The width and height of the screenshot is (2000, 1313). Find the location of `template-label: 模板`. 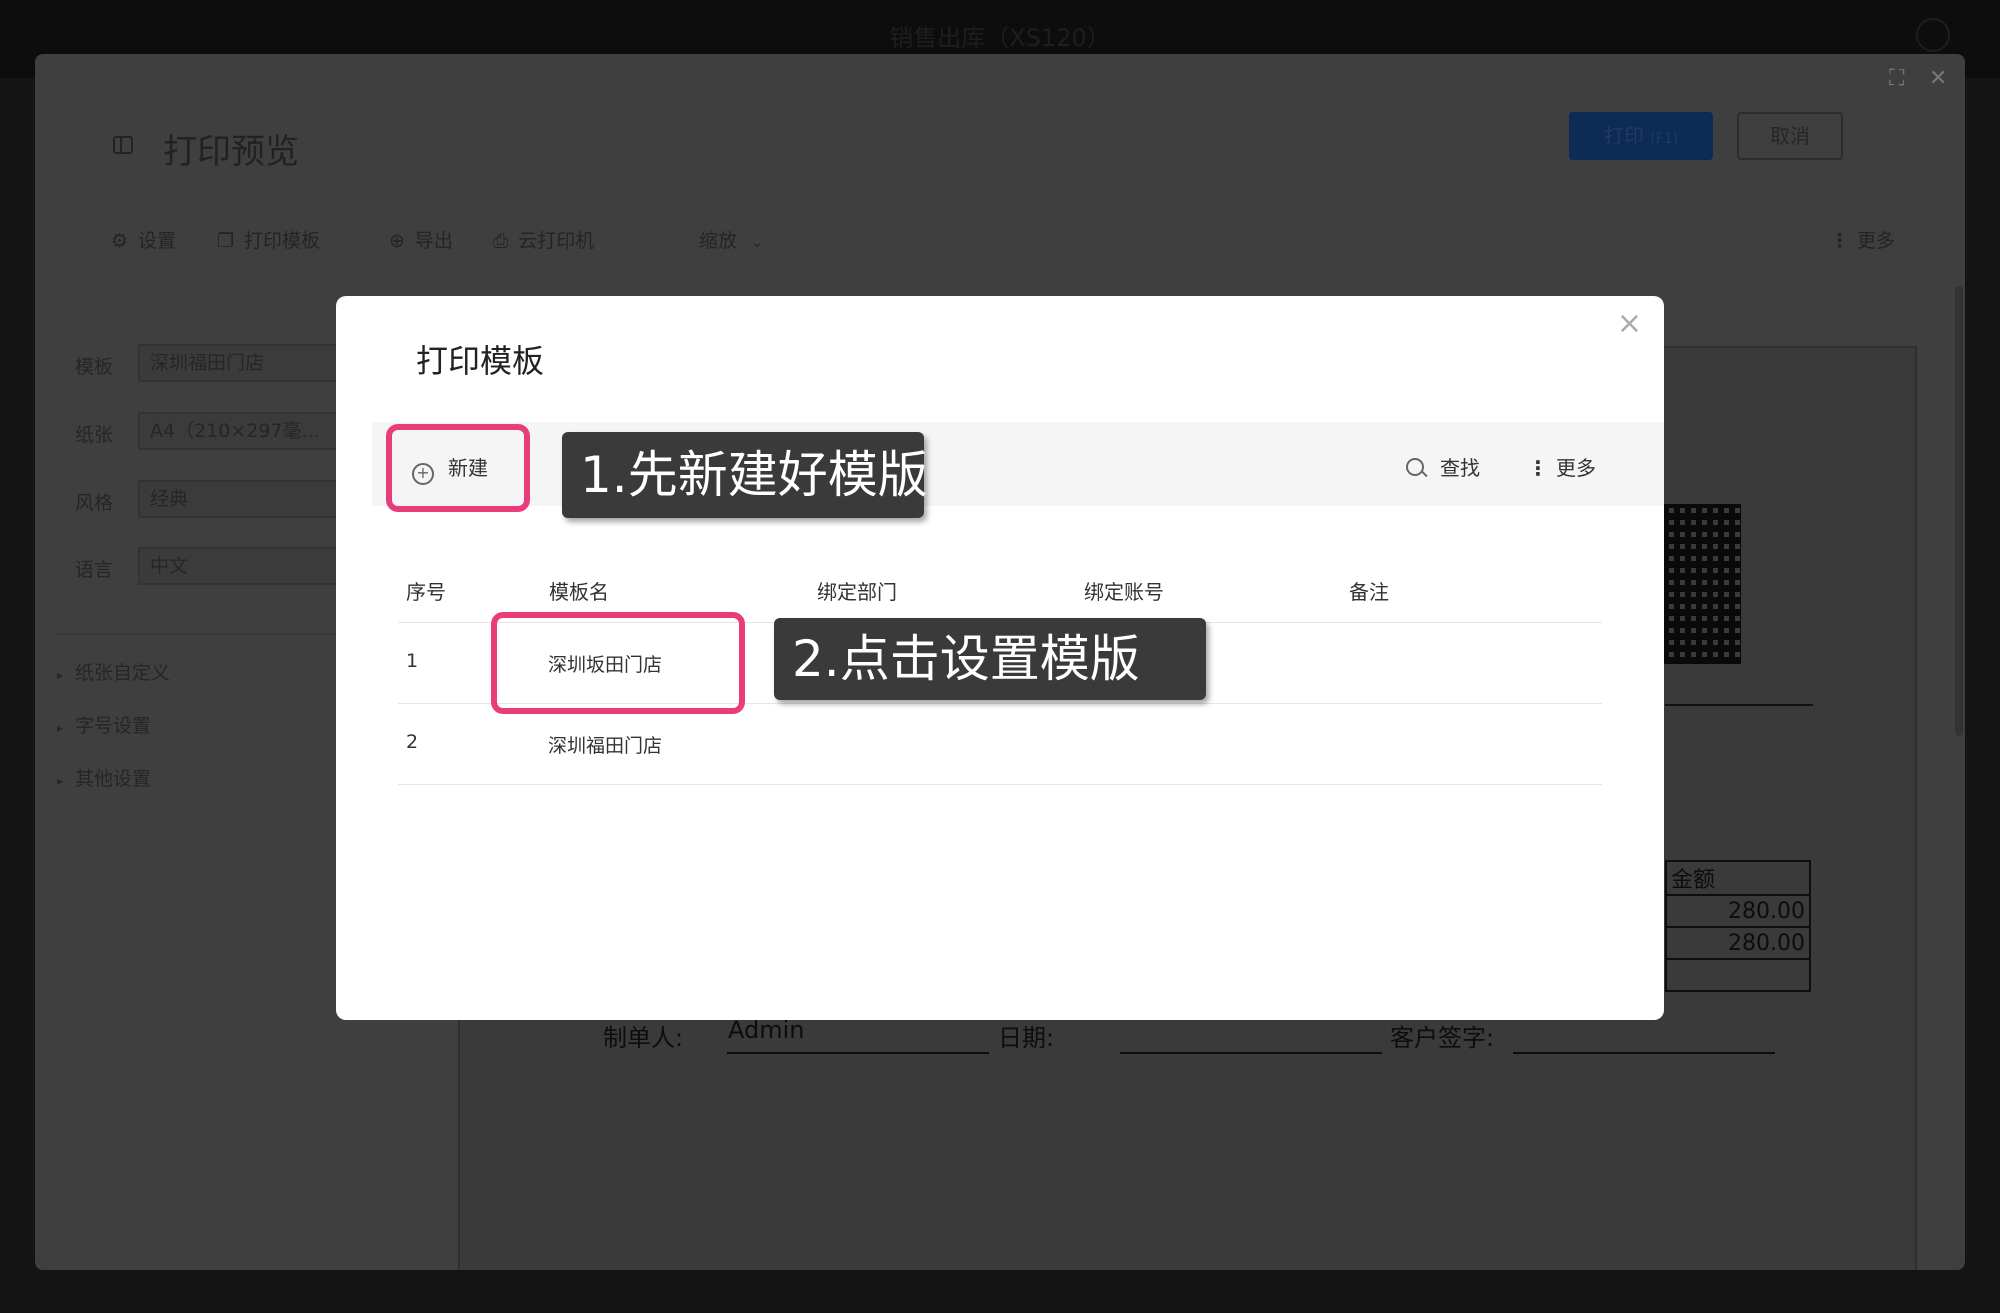

template-label: 模板 is located at coordinates (94, 367).